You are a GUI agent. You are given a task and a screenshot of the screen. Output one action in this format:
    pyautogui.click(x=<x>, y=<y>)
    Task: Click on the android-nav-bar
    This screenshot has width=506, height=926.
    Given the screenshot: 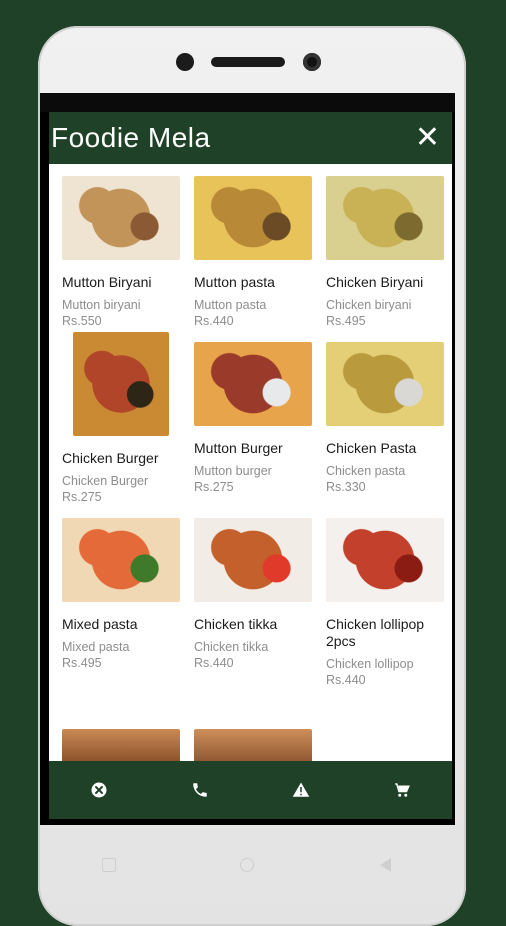 What is the action you would take?
    pyautogui.click(x=247, y=865)
    